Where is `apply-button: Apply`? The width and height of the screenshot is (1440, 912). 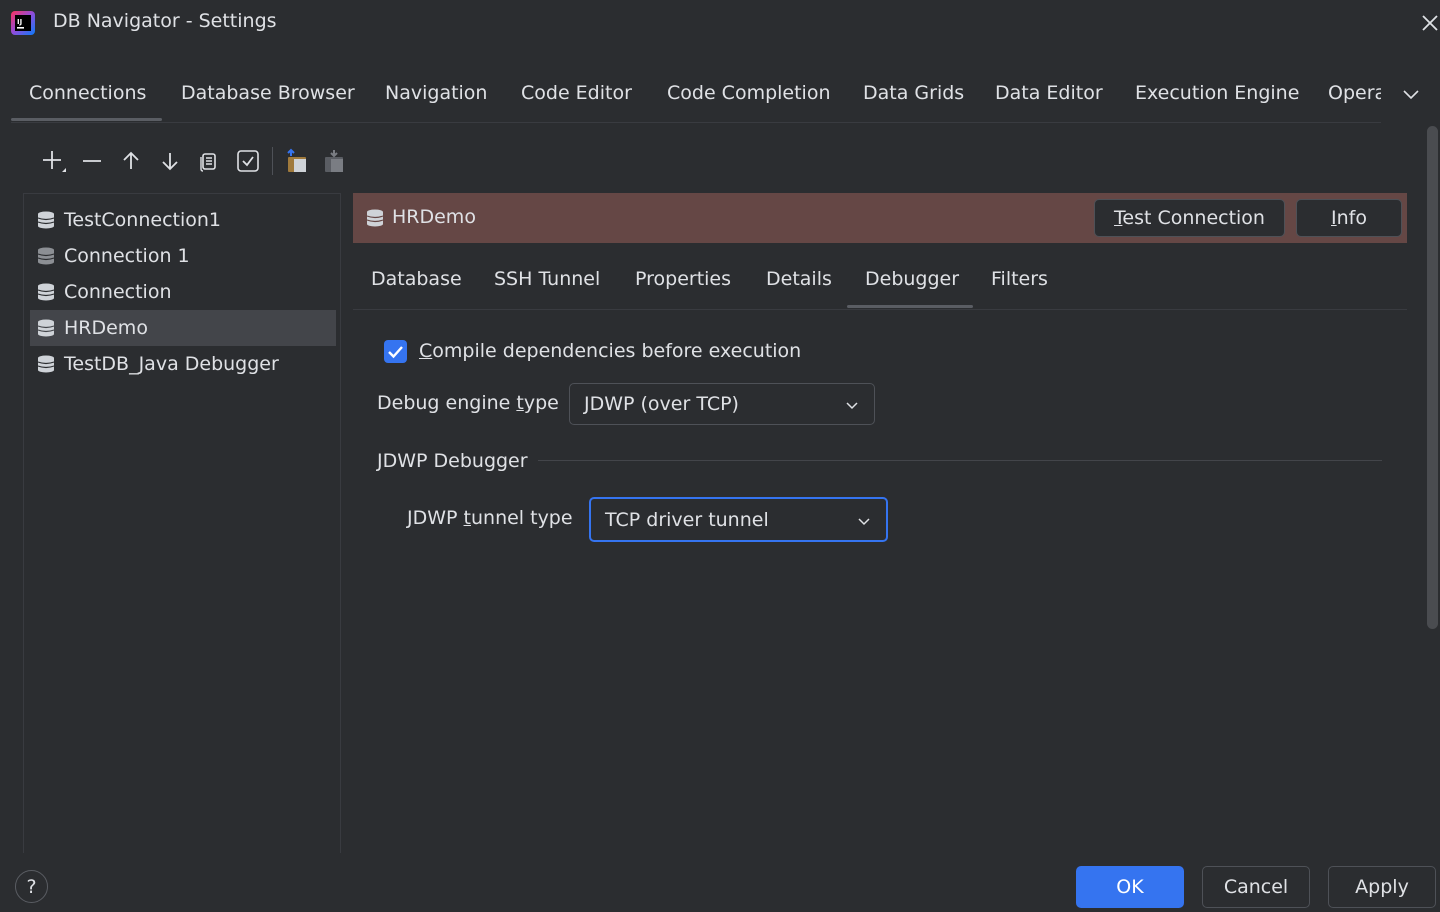
apply-button: Apply is located at coordinates (1382, 887).